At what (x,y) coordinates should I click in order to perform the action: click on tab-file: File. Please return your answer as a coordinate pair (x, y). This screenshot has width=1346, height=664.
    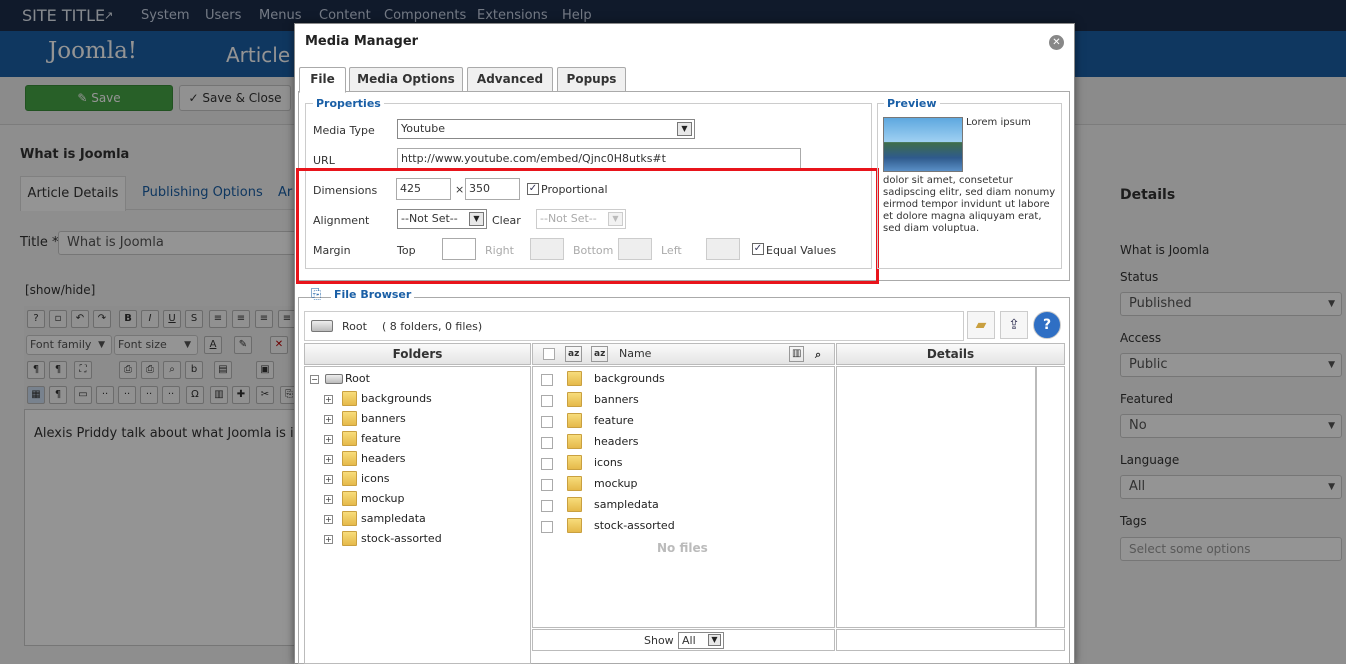
    Looking at the image, I should click on (322, 80).